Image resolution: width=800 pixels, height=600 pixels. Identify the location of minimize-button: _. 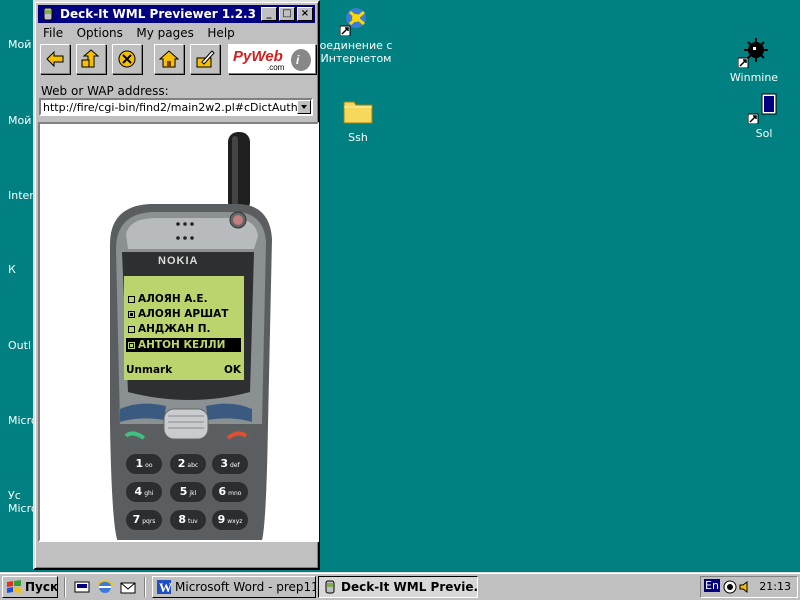
(269, 14).